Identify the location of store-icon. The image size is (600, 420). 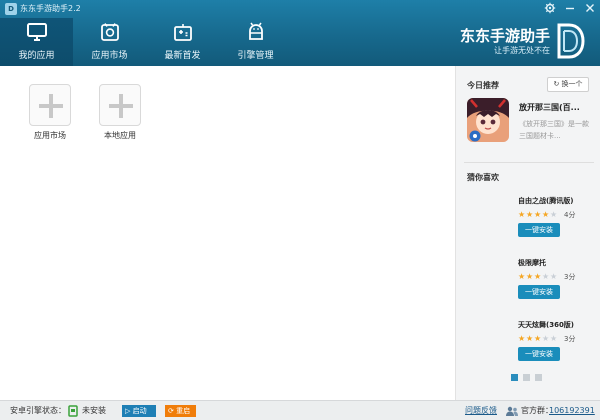
(110, 32).